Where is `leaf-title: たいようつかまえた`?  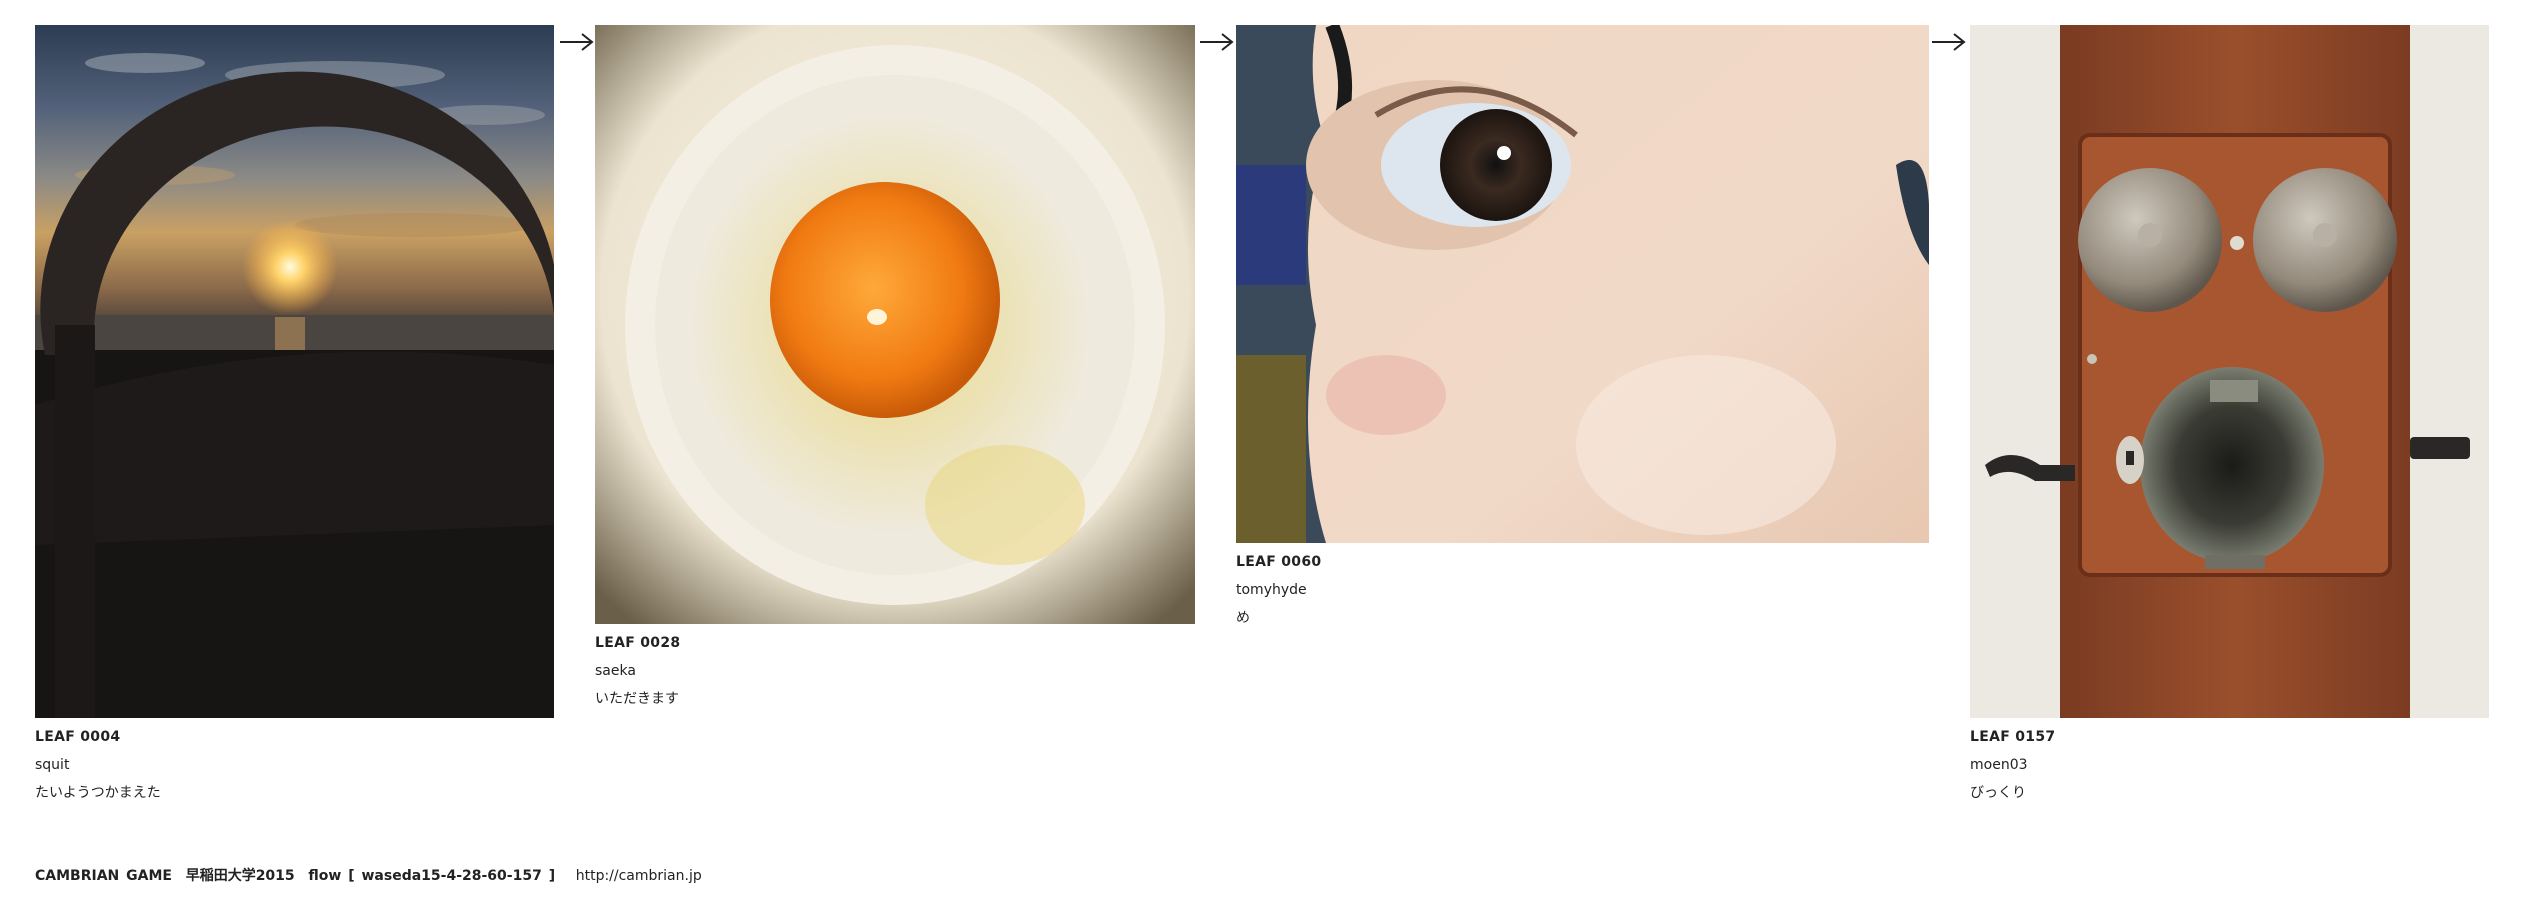
leaf-title: たいようつかまえた is located at coordinates (98, 793).